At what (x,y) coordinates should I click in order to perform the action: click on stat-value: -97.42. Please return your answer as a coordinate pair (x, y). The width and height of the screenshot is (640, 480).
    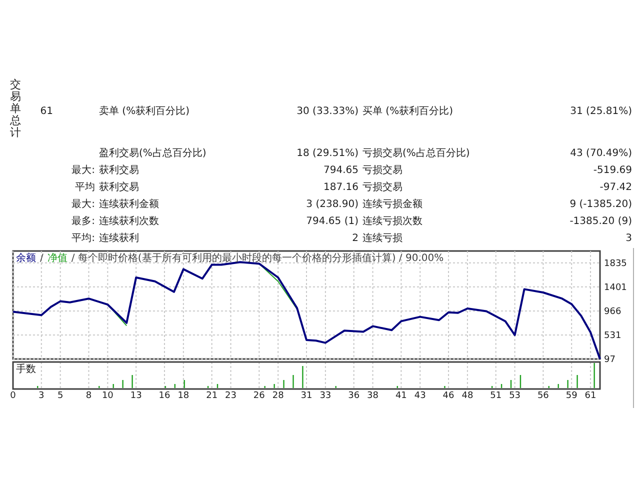
    Looking at the image, I should click on (616, 187).